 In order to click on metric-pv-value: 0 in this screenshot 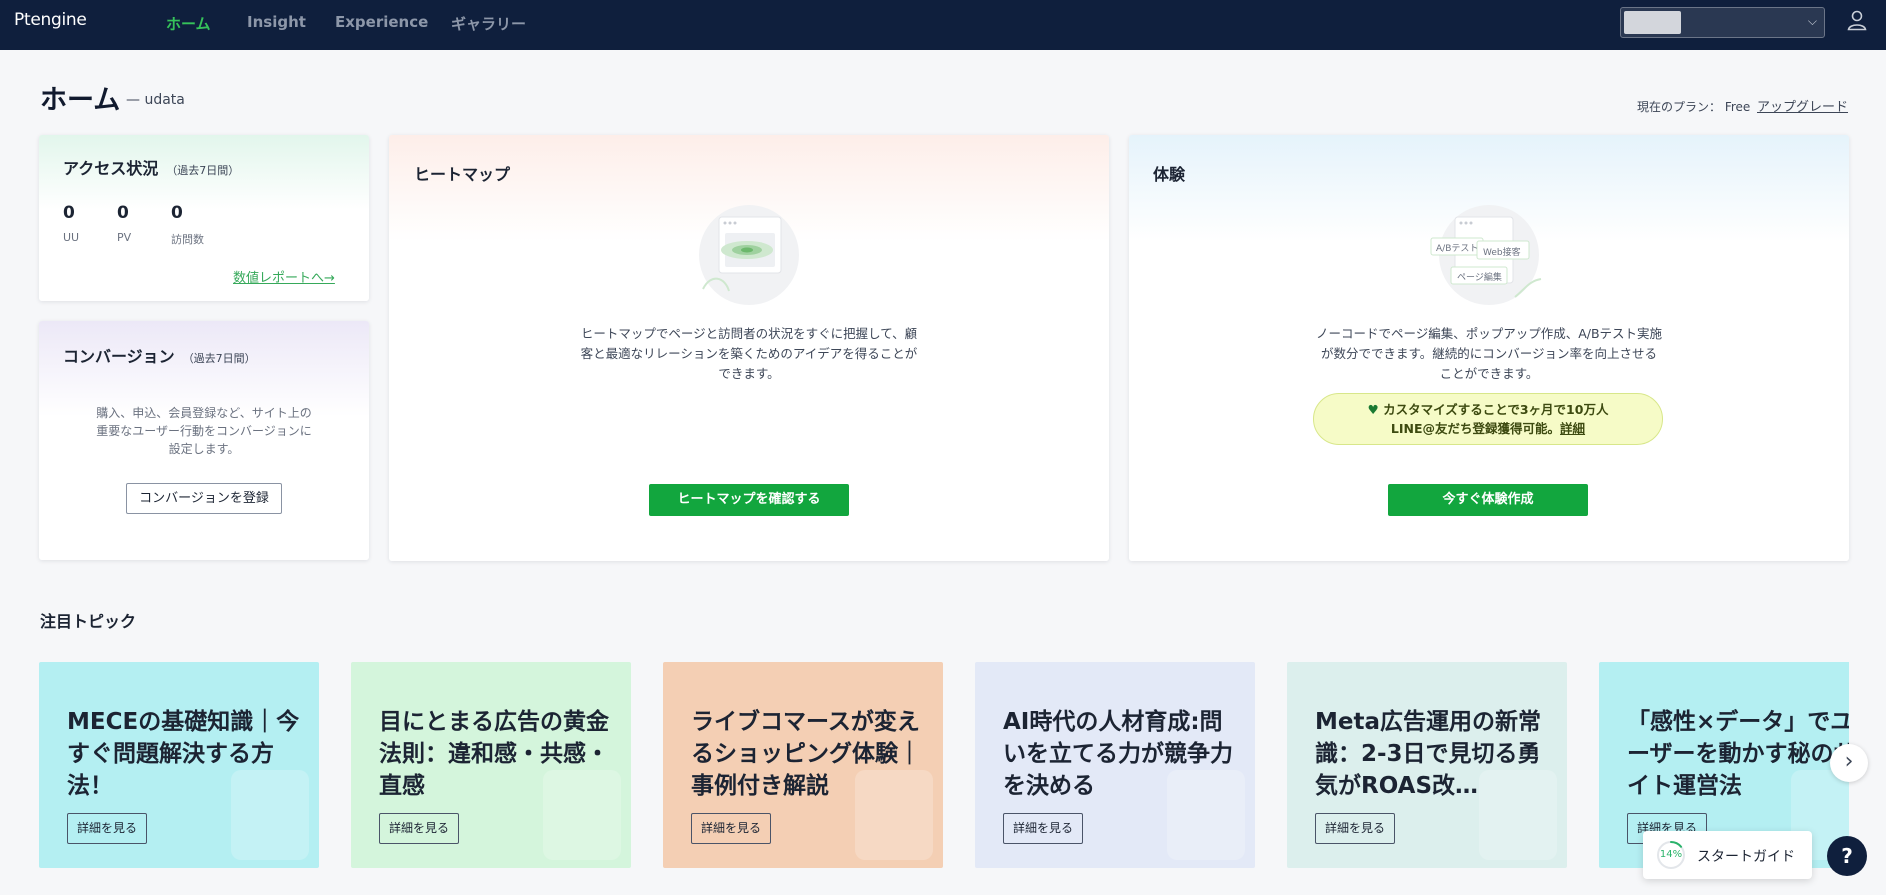, I will do `click(123, 213)`.